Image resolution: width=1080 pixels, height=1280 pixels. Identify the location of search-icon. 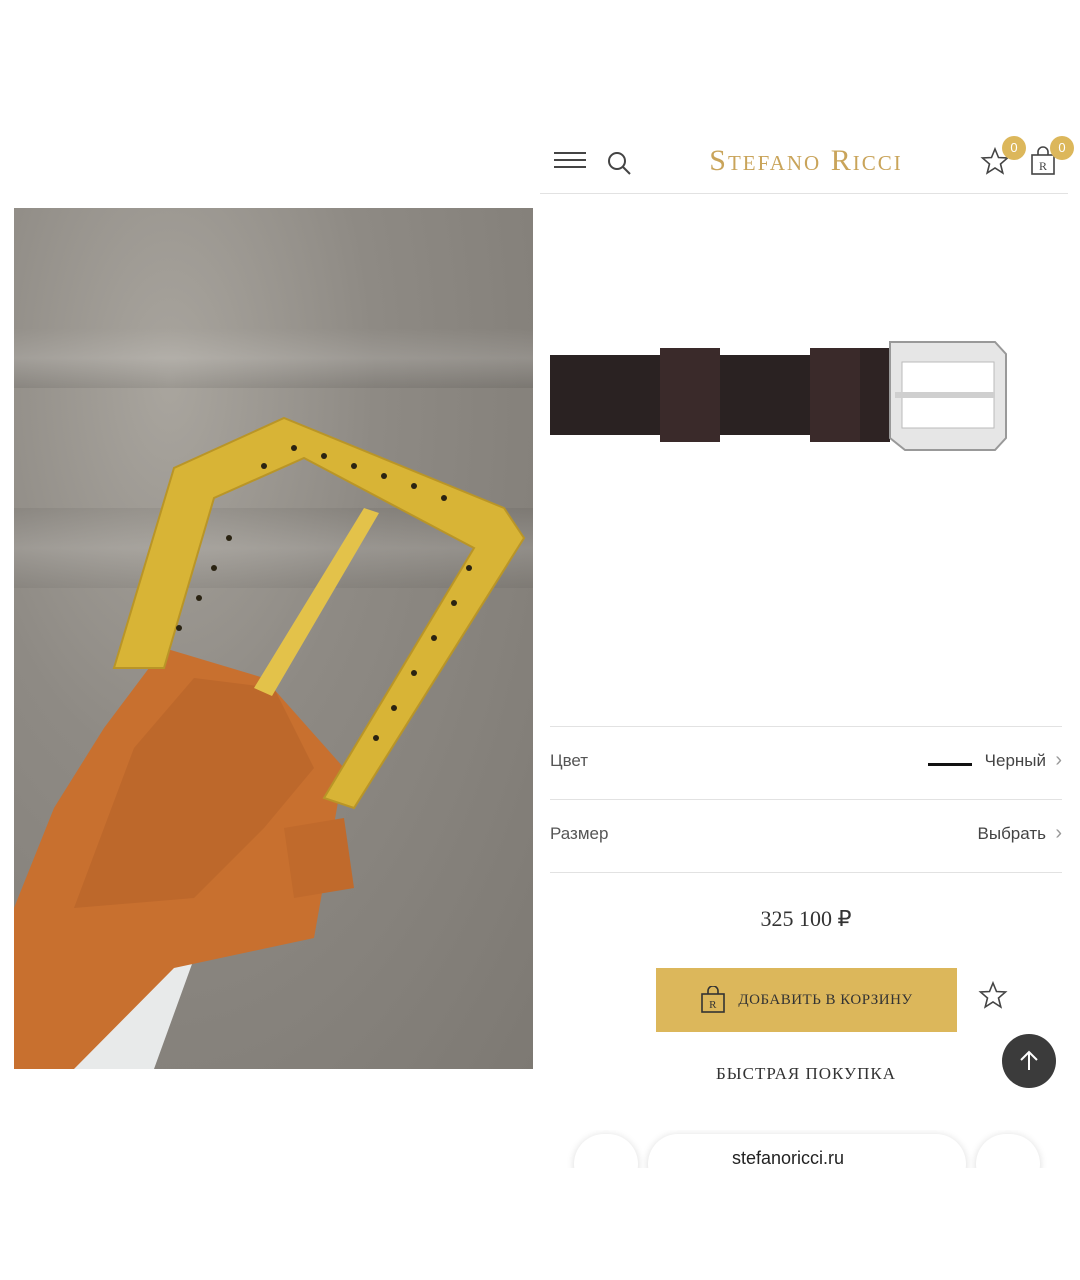
(619, 163).